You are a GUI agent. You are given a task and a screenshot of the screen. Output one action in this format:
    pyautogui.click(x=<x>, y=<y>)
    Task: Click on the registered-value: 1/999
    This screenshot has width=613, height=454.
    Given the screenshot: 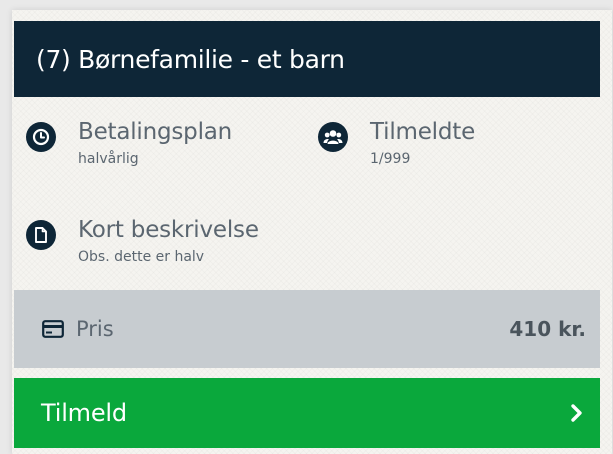 What is the action you would take?
    pyautogui.click(x=390, y=159)
    